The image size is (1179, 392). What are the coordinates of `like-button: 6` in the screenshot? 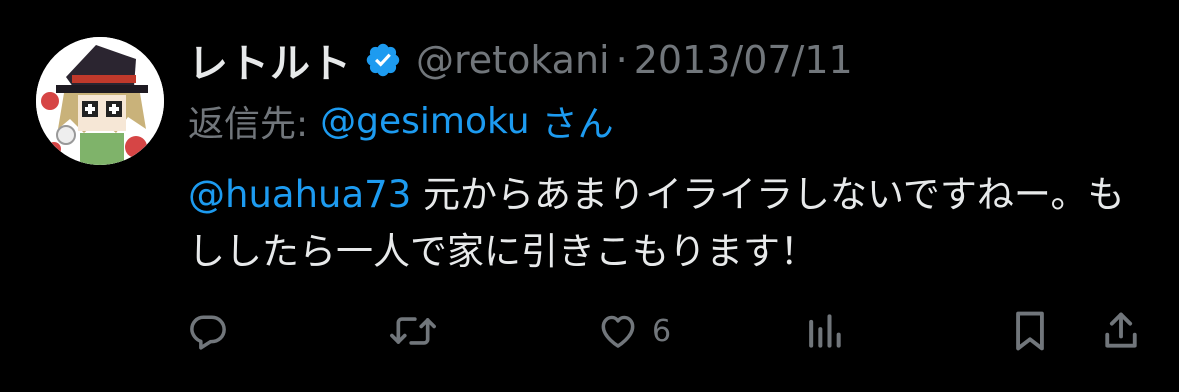 It's located at (633, 331).